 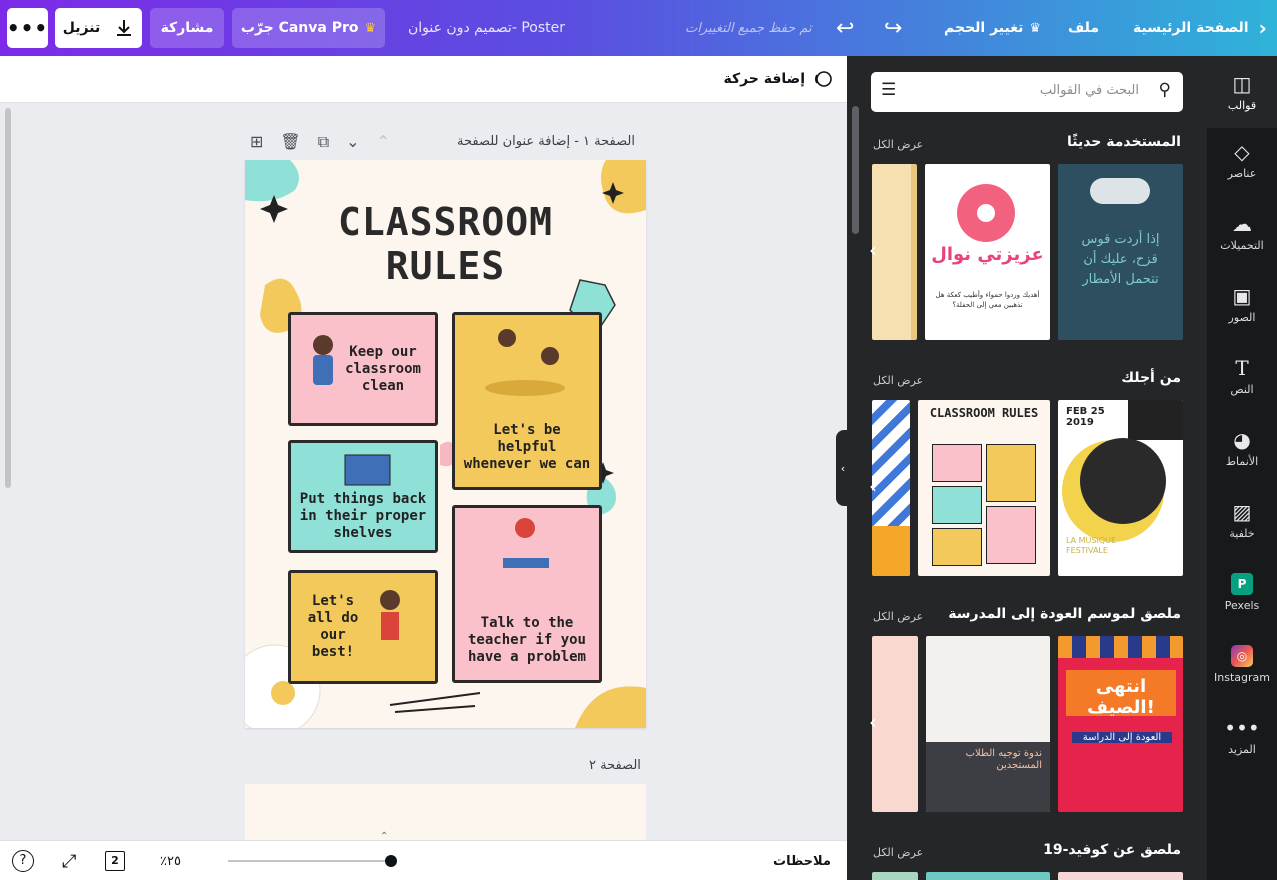 What do you see at coordinates (1262, 28) in the screenshot?
I see `chevron-right-icon: ›` at bounding box center [1262, 28].